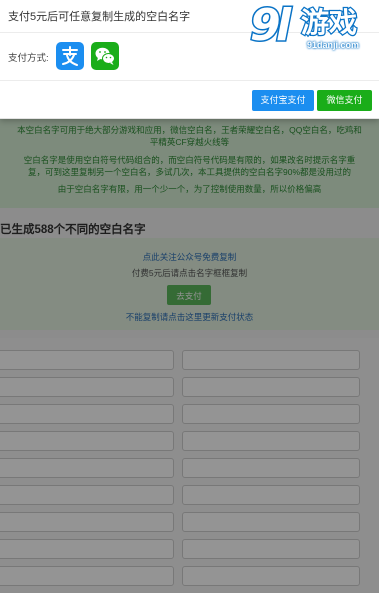  Describe the element at coordinates (189, 80) in the screenshot. I see `divider` at that location.